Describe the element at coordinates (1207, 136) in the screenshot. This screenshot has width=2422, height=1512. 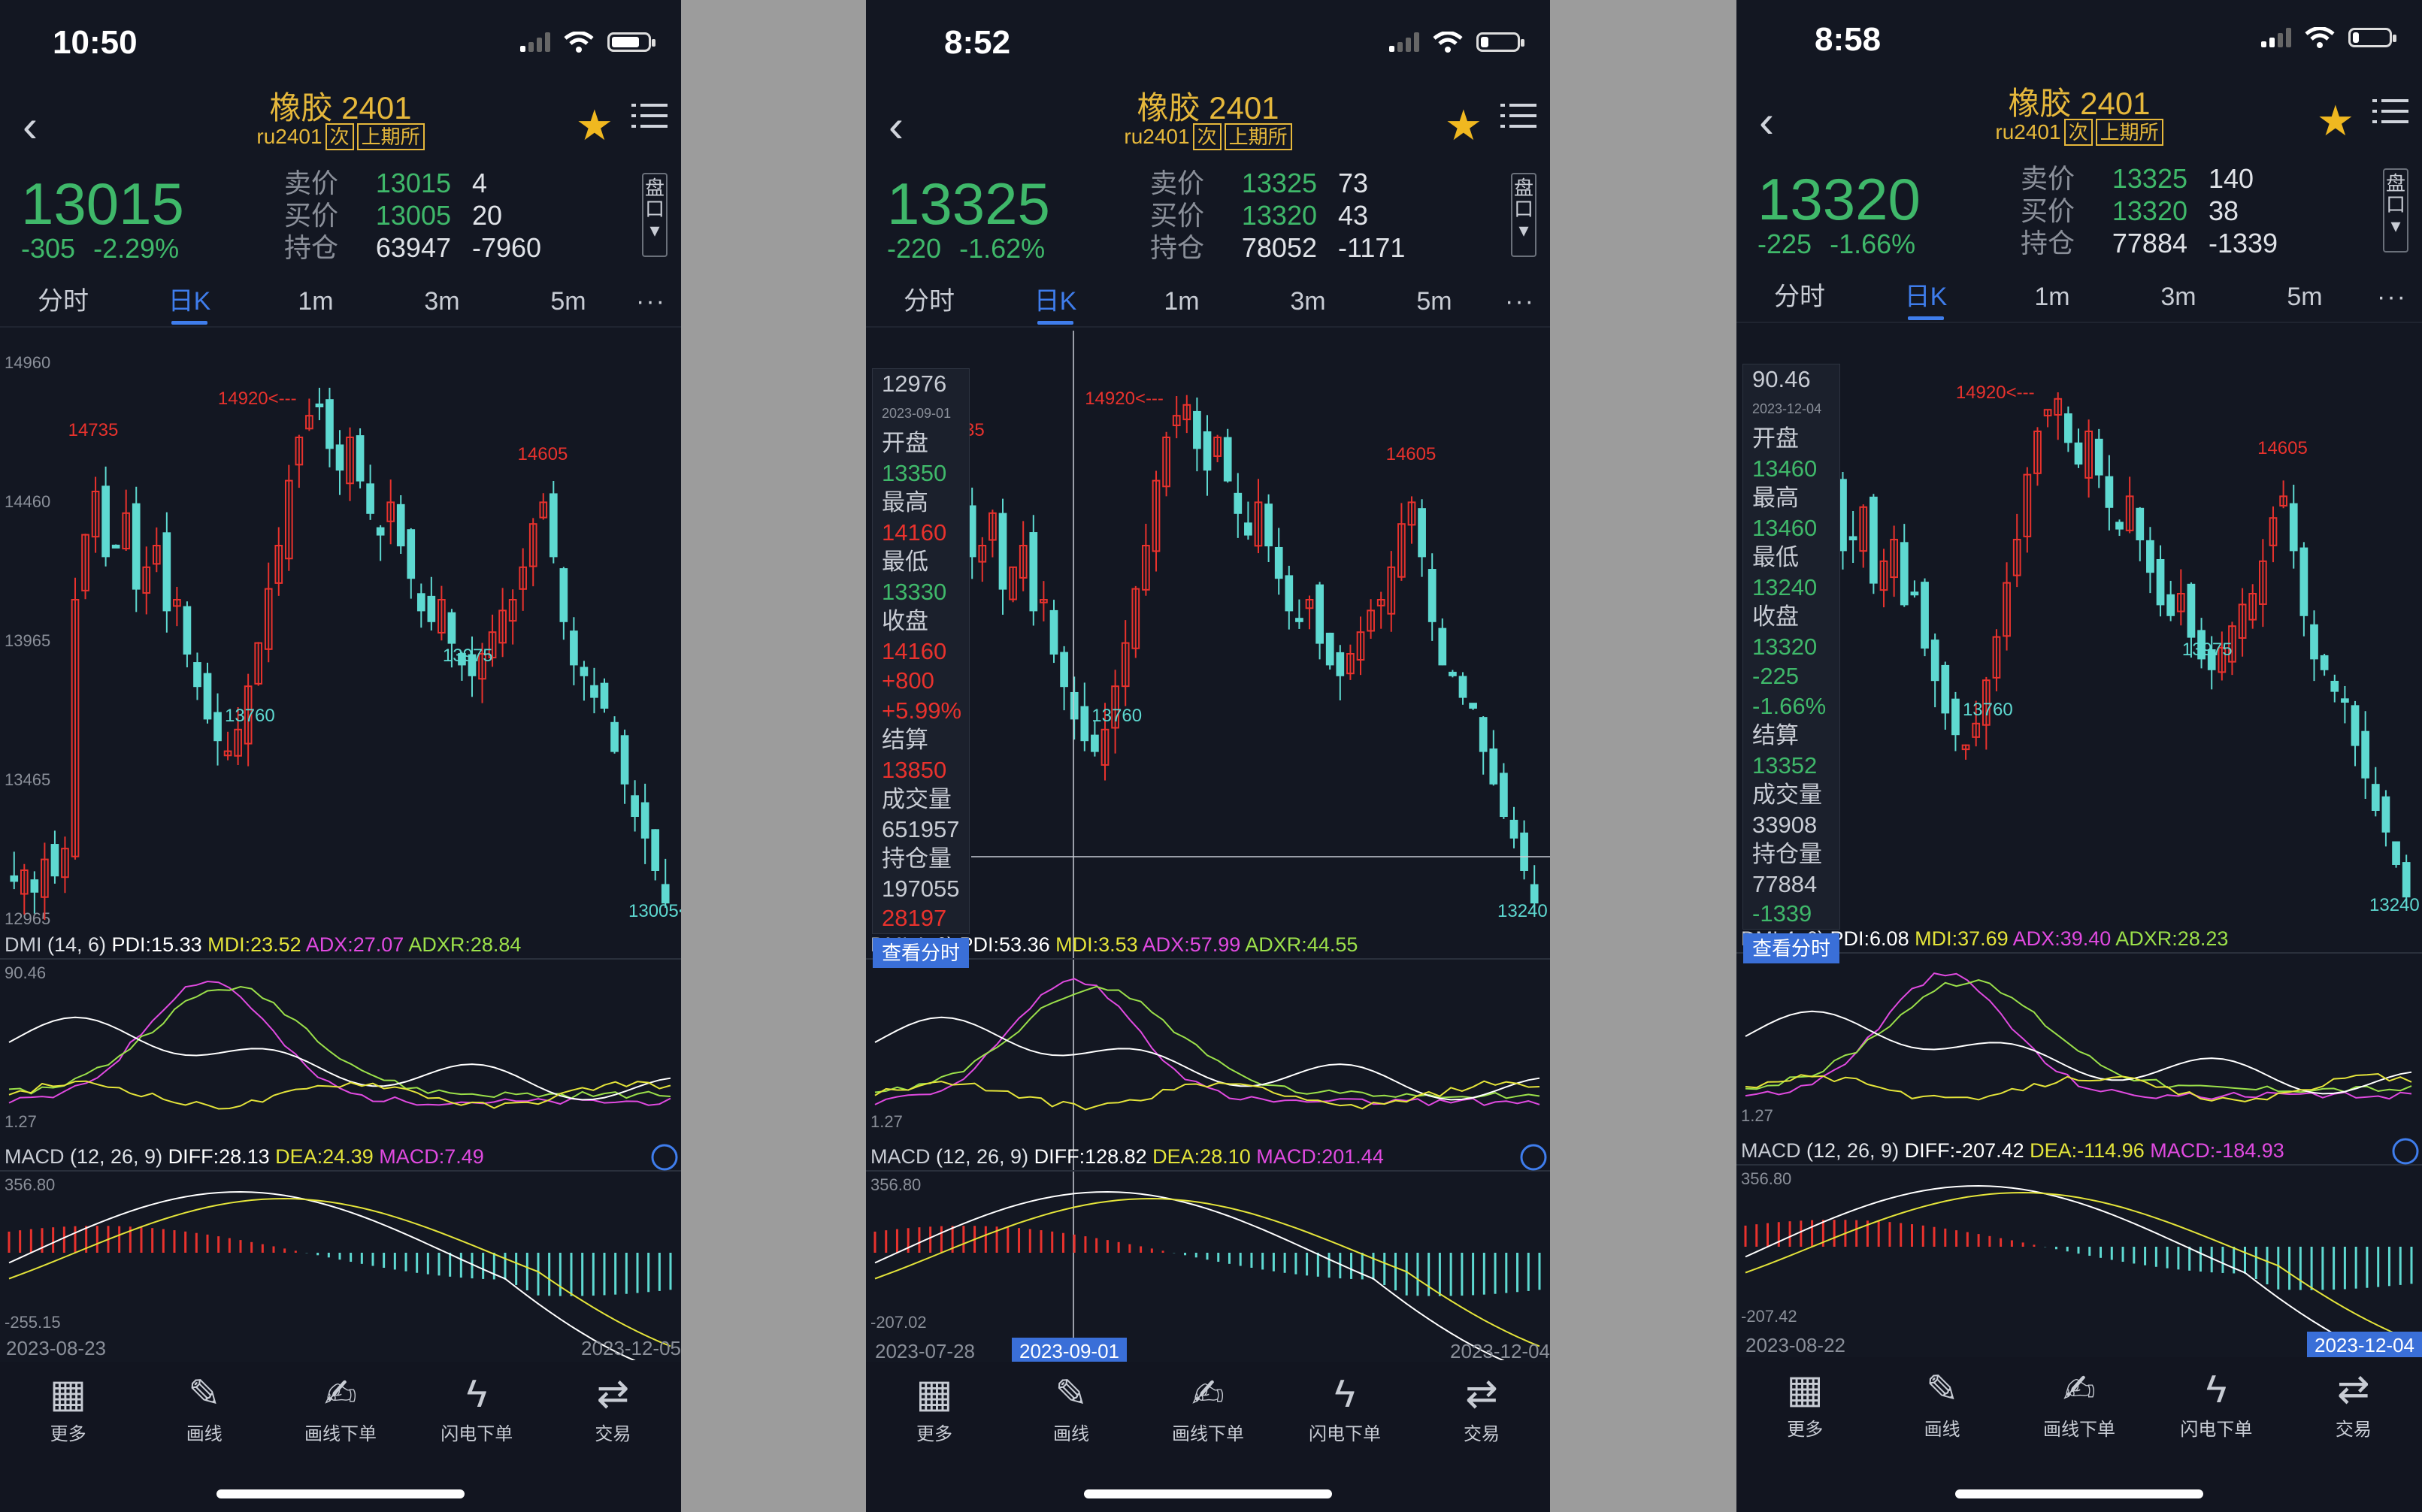
I see `tag-next: 次` at that location.